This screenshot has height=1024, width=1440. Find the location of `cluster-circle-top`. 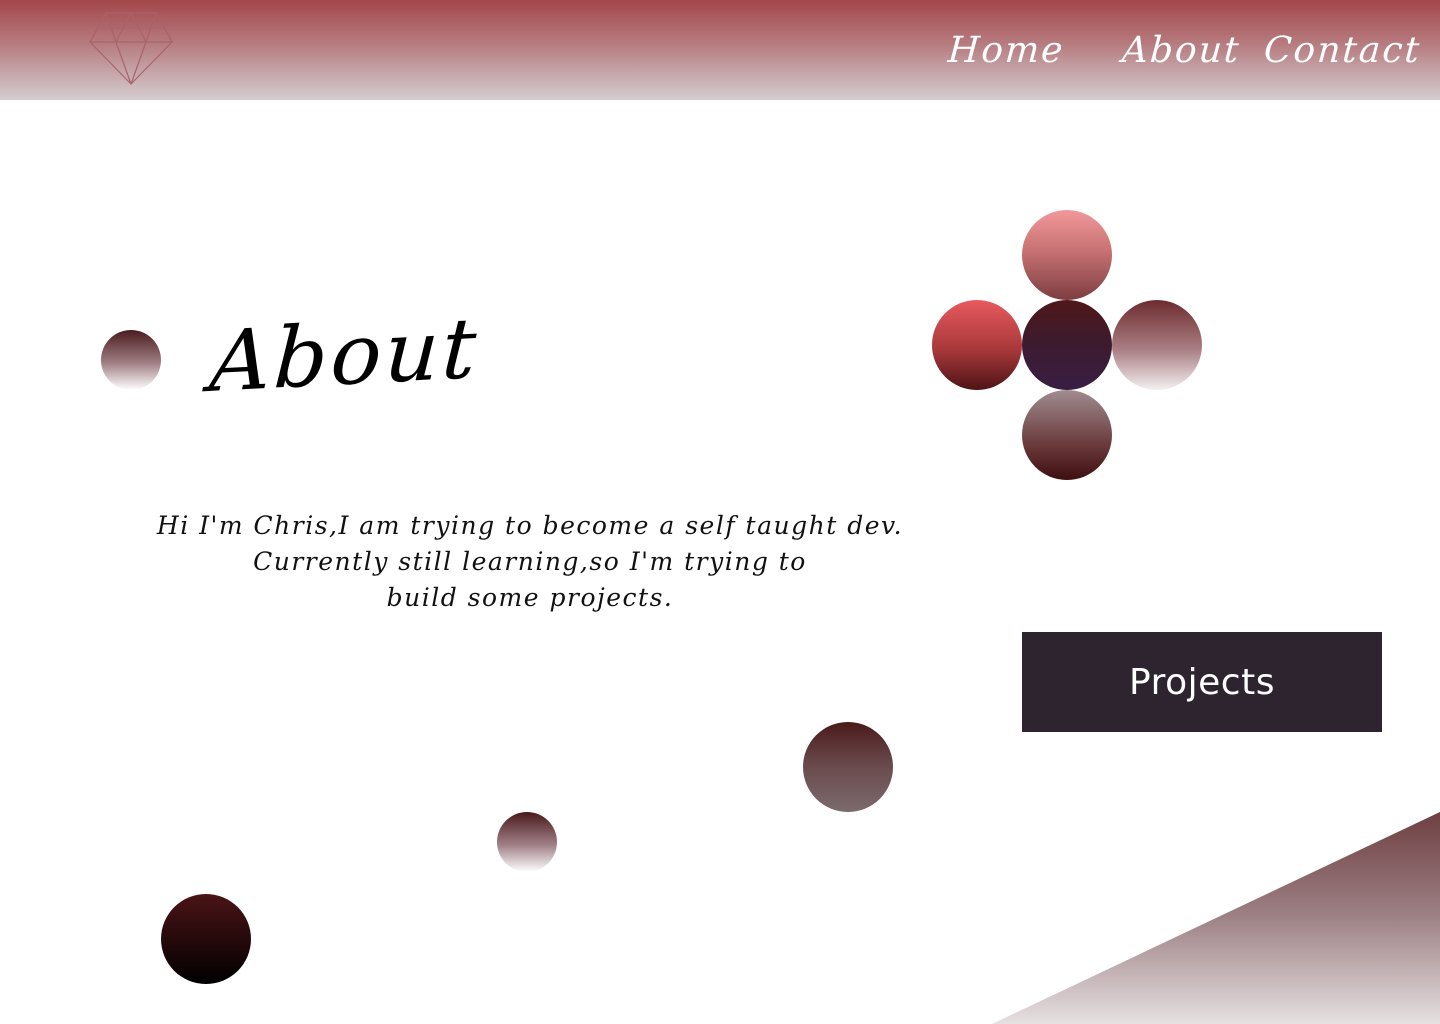

cluster-circle-top is located at coordinates (1067, 255).